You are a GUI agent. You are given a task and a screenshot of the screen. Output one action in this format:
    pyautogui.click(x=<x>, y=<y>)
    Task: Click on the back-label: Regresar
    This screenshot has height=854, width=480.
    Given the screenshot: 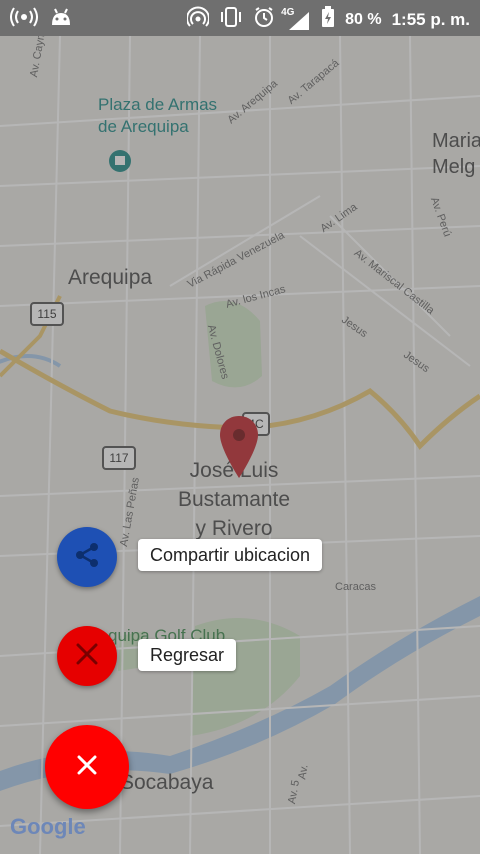 What is the action you would take?
    pyautogui.click(x=187, y=655)
    